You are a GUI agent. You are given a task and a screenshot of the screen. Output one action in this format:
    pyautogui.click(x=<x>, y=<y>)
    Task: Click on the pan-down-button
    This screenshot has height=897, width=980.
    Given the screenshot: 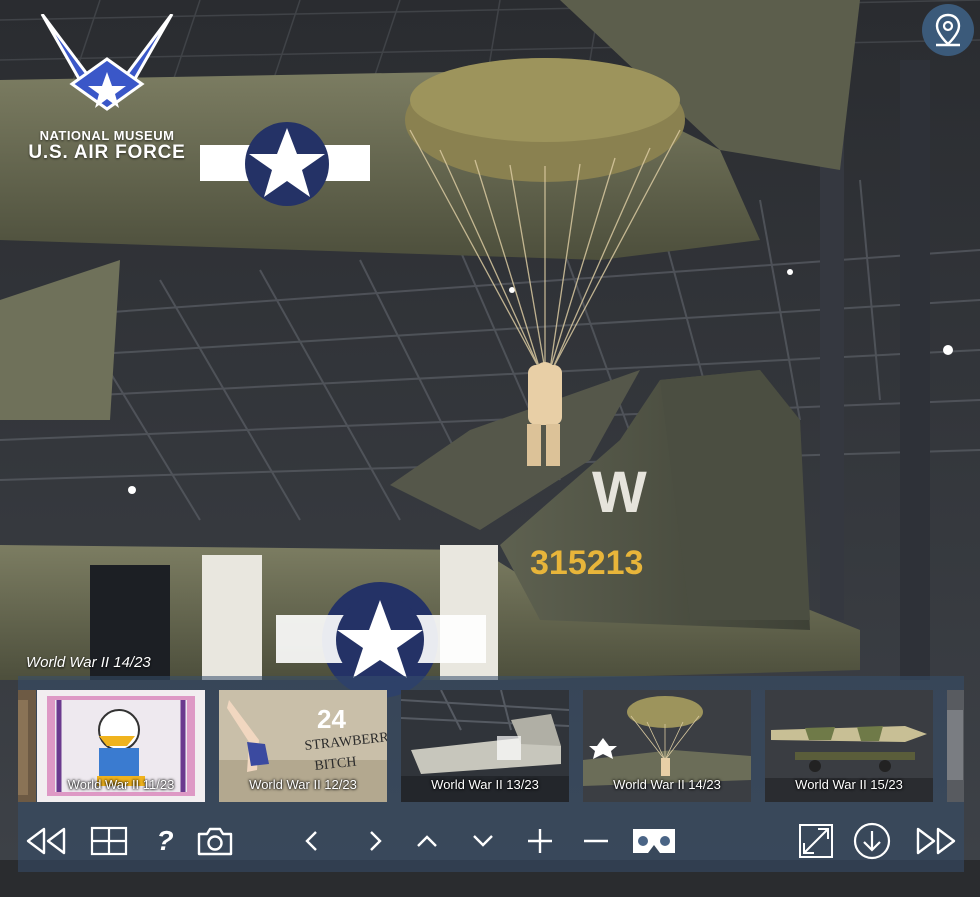 What is the action you would take?
    pyautogui.click(x=483, y=841)
    